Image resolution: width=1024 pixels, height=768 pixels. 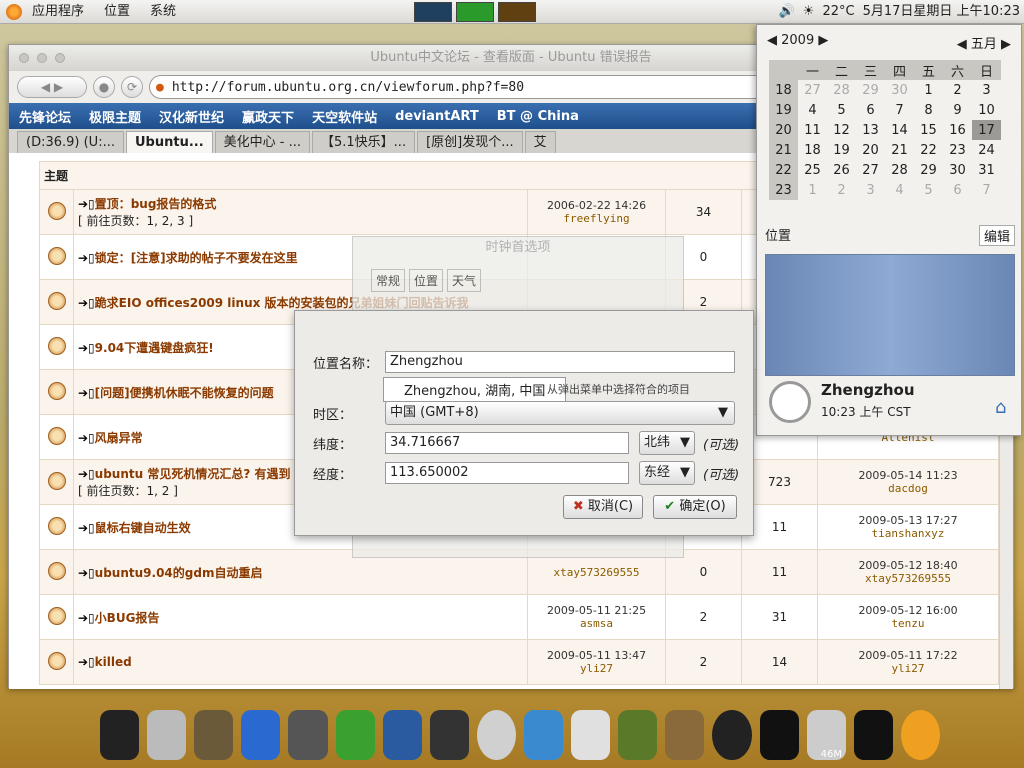 I want to click on calendar-day: 23, so click(x=957, y=150).